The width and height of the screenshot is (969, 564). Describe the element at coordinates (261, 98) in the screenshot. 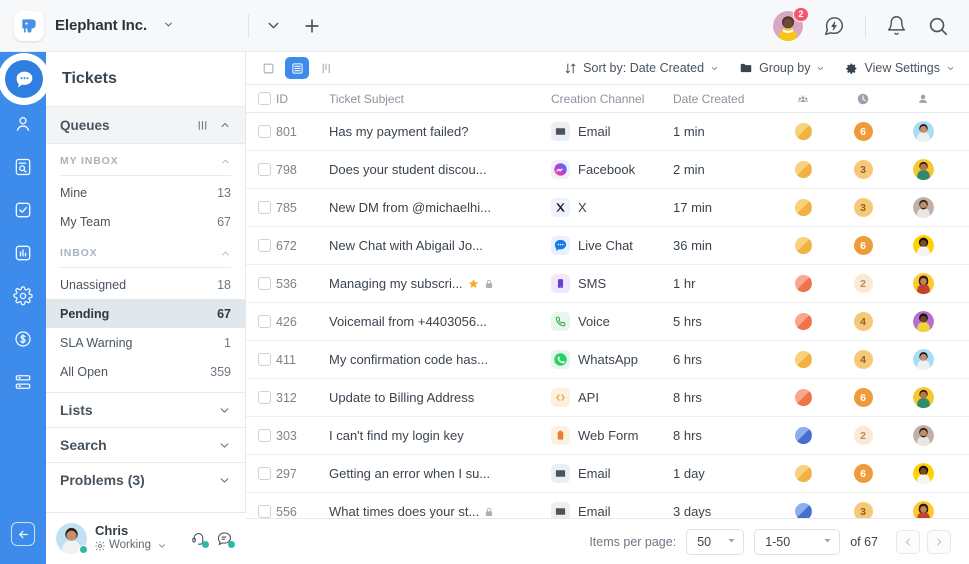

I see `select-all-checkbox` at that location.